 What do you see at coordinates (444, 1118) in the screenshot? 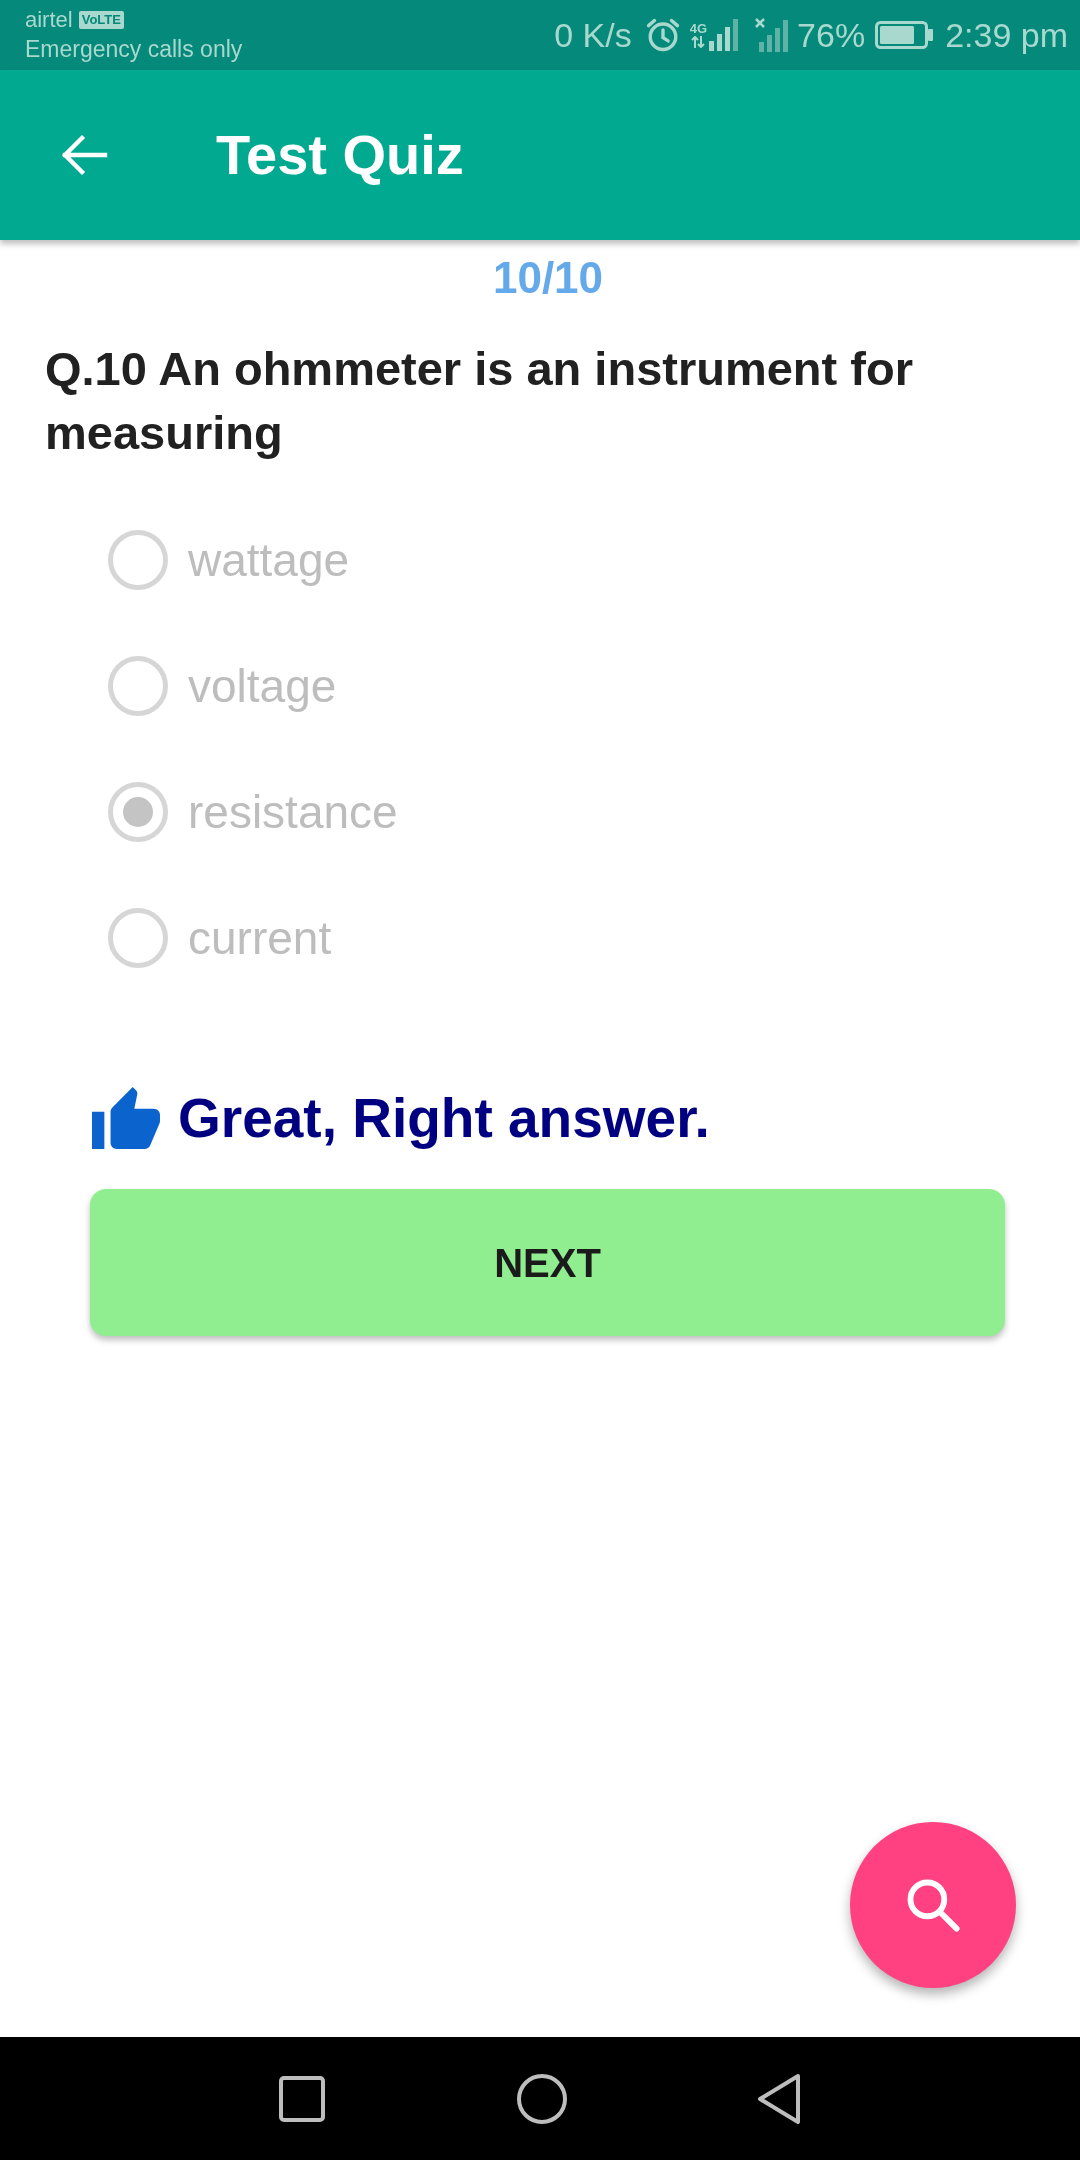
I see `feedback-message: Great, Right answer.` at bounding box center [444, 1118].